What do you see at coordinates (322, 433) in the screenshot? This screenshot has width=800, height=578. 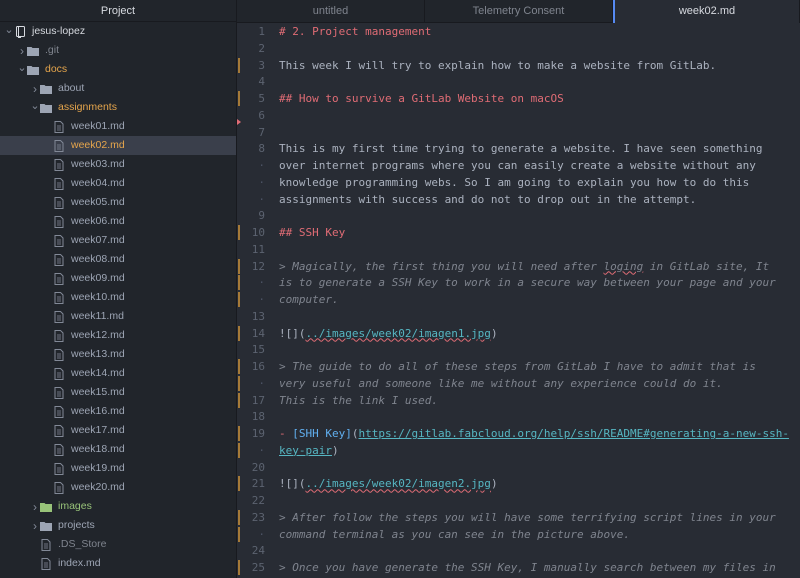 I see `code-token: [SHH Key]` at bounding box center [322, 433].